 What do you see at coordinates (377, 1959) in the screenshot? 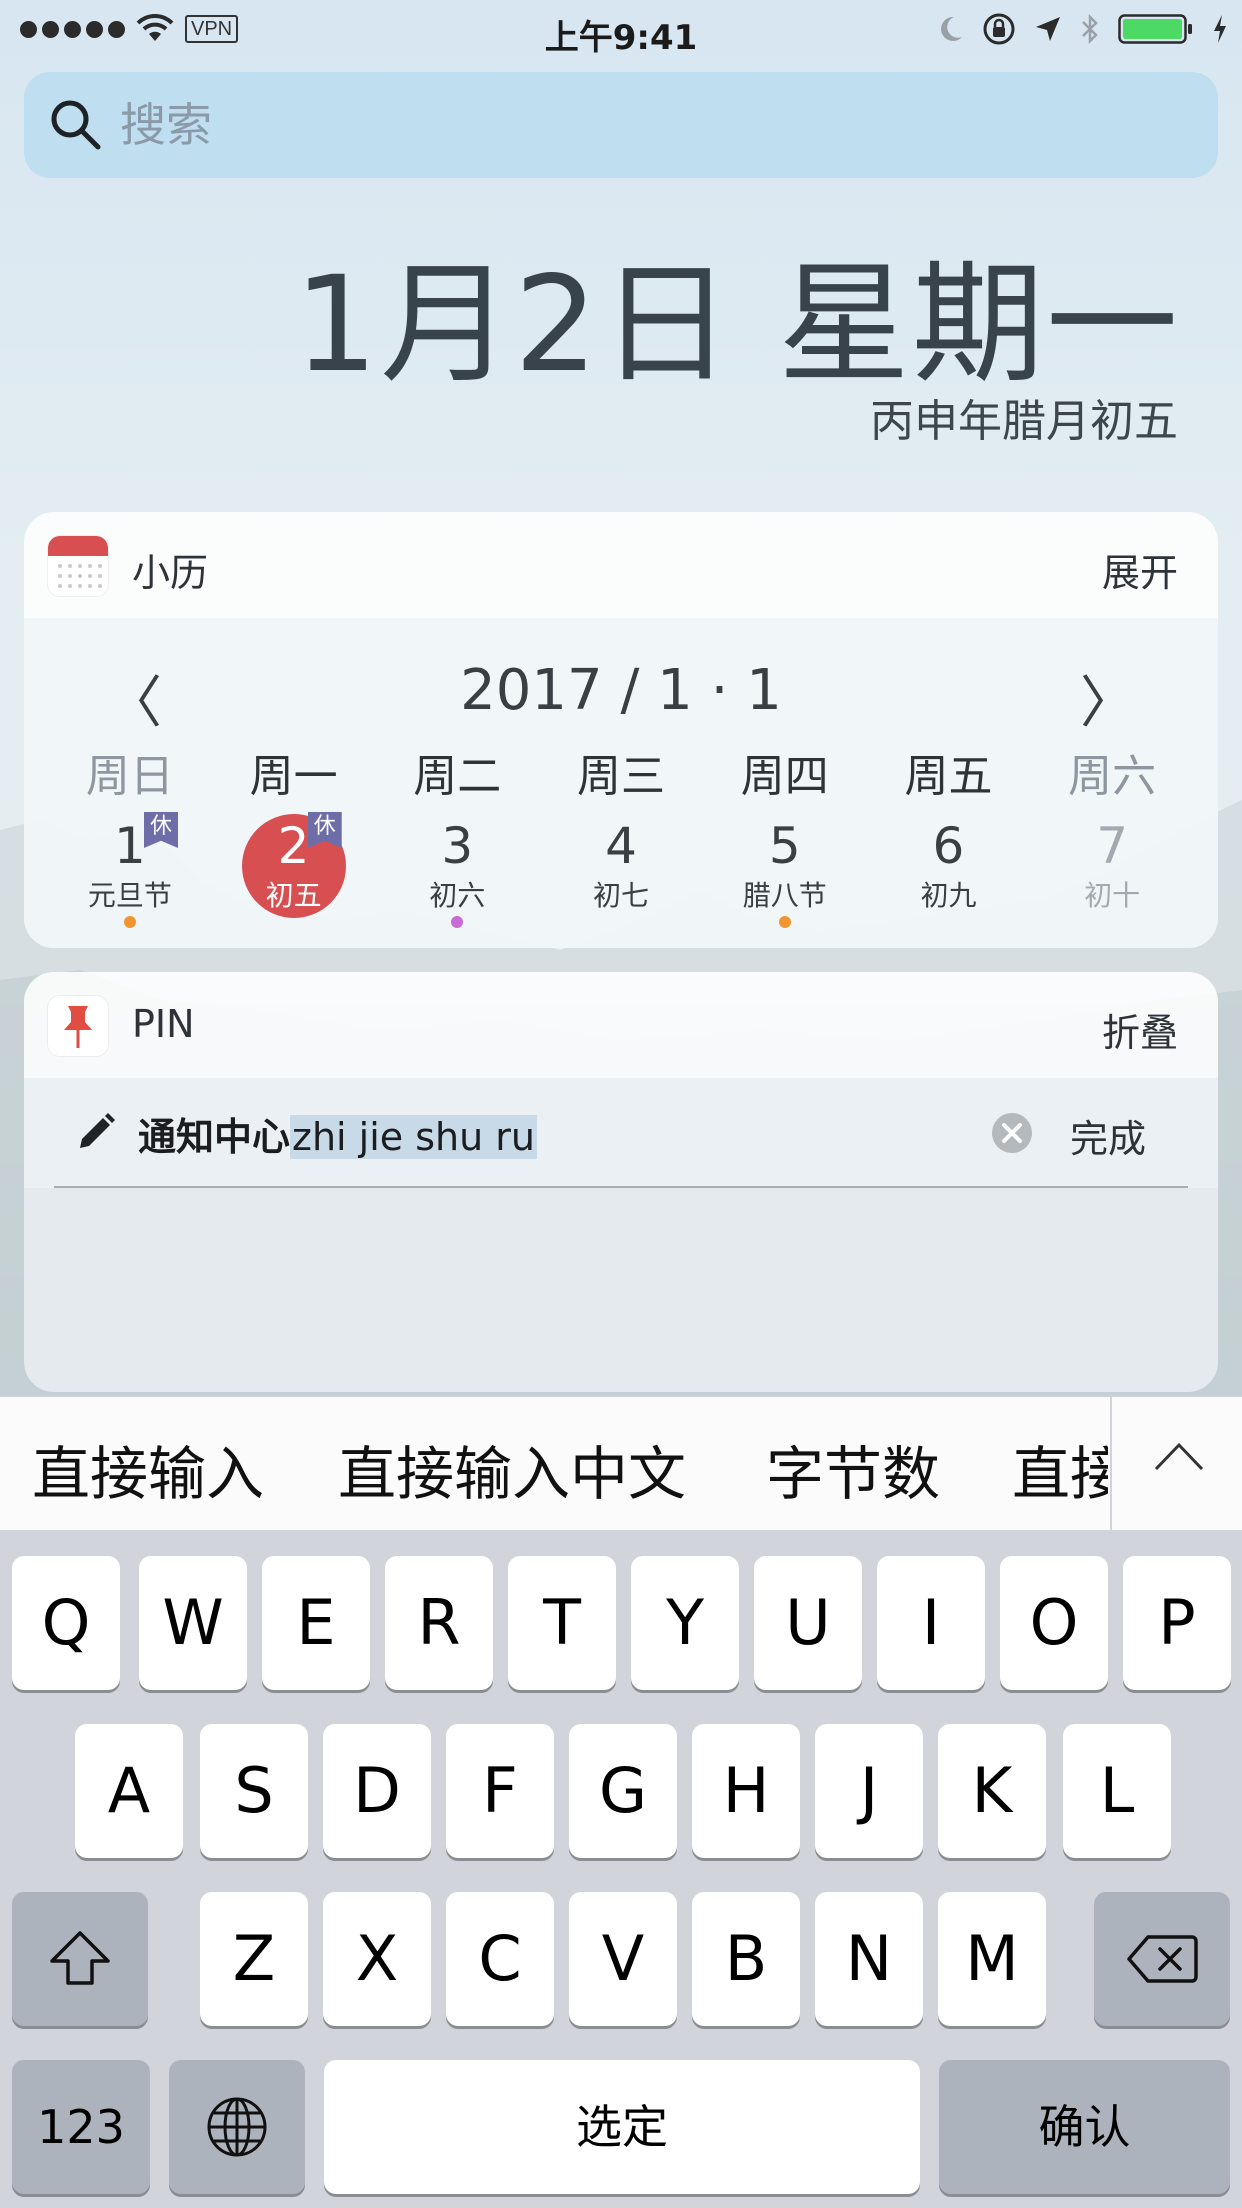
I see `key-x: X` at bounding box center [377, 1959].